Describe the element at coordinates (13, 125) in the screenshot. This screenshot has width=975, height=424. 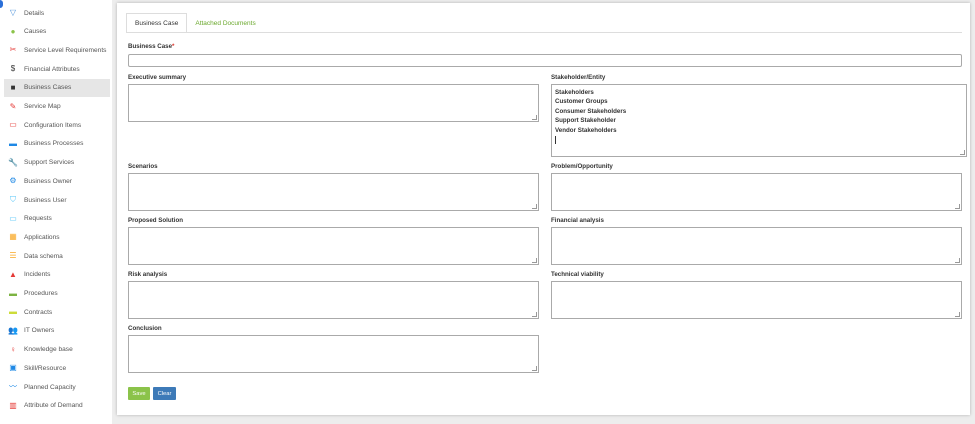
I see `monitor-icon: ▭` at that location.